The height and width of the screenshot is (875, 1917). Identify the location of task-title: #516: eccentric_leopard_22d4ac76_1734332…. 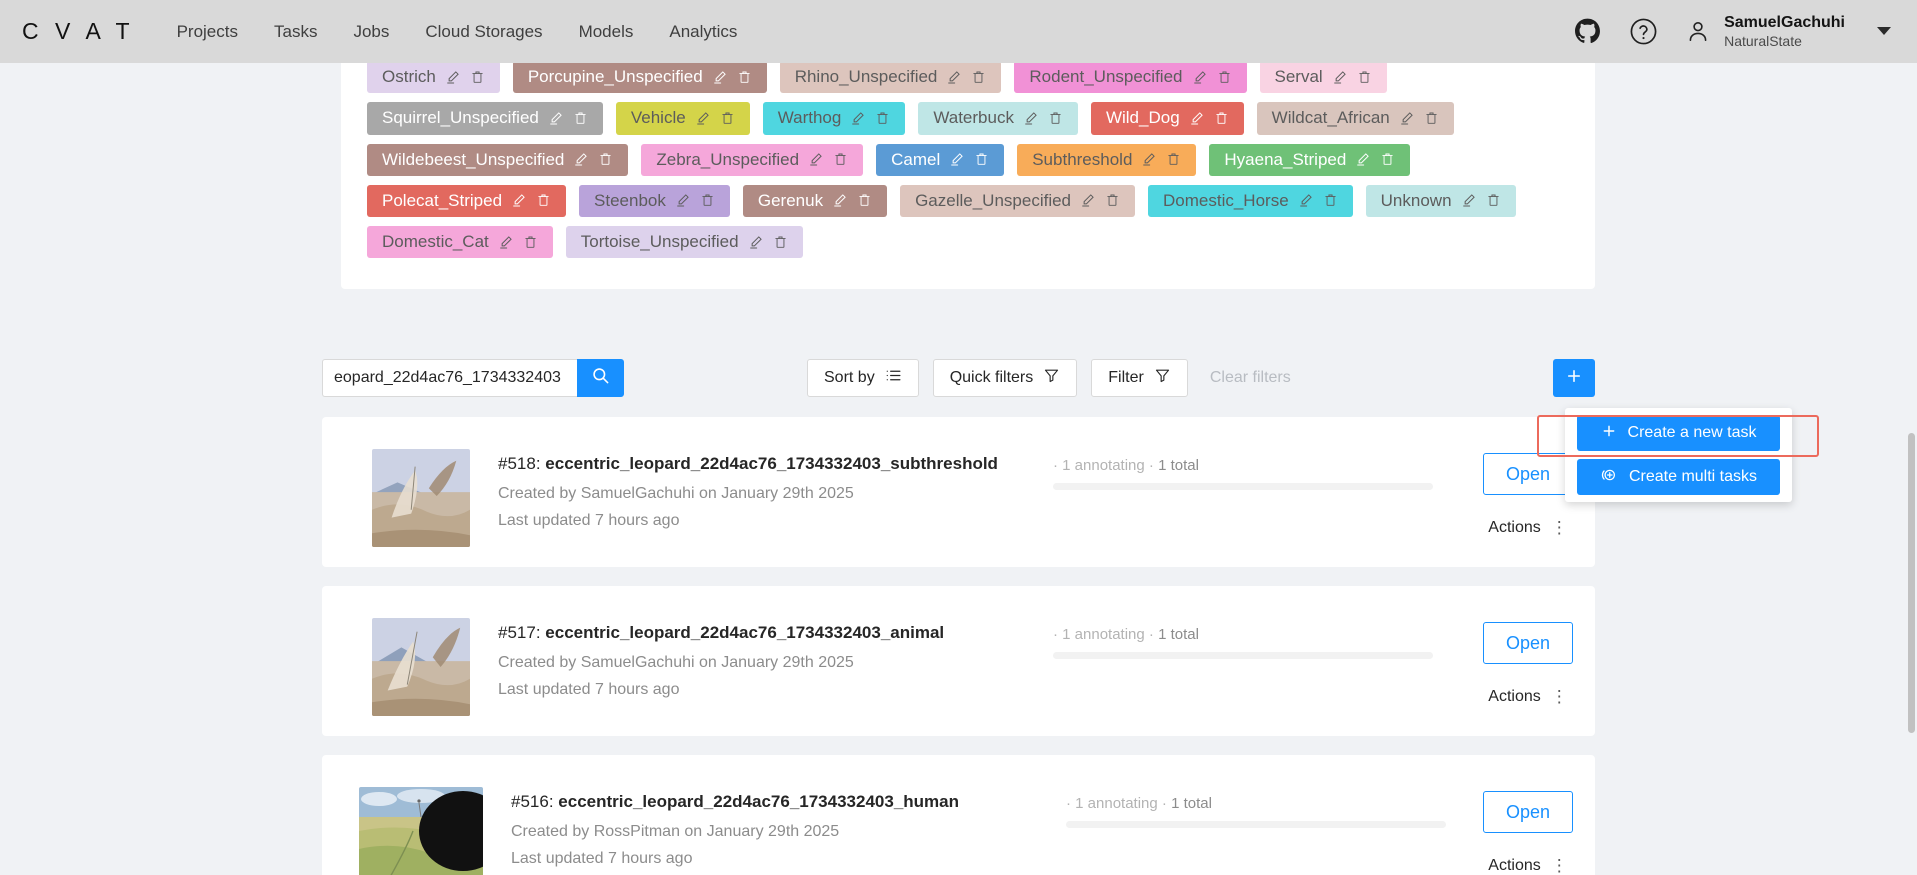
(771, 802).